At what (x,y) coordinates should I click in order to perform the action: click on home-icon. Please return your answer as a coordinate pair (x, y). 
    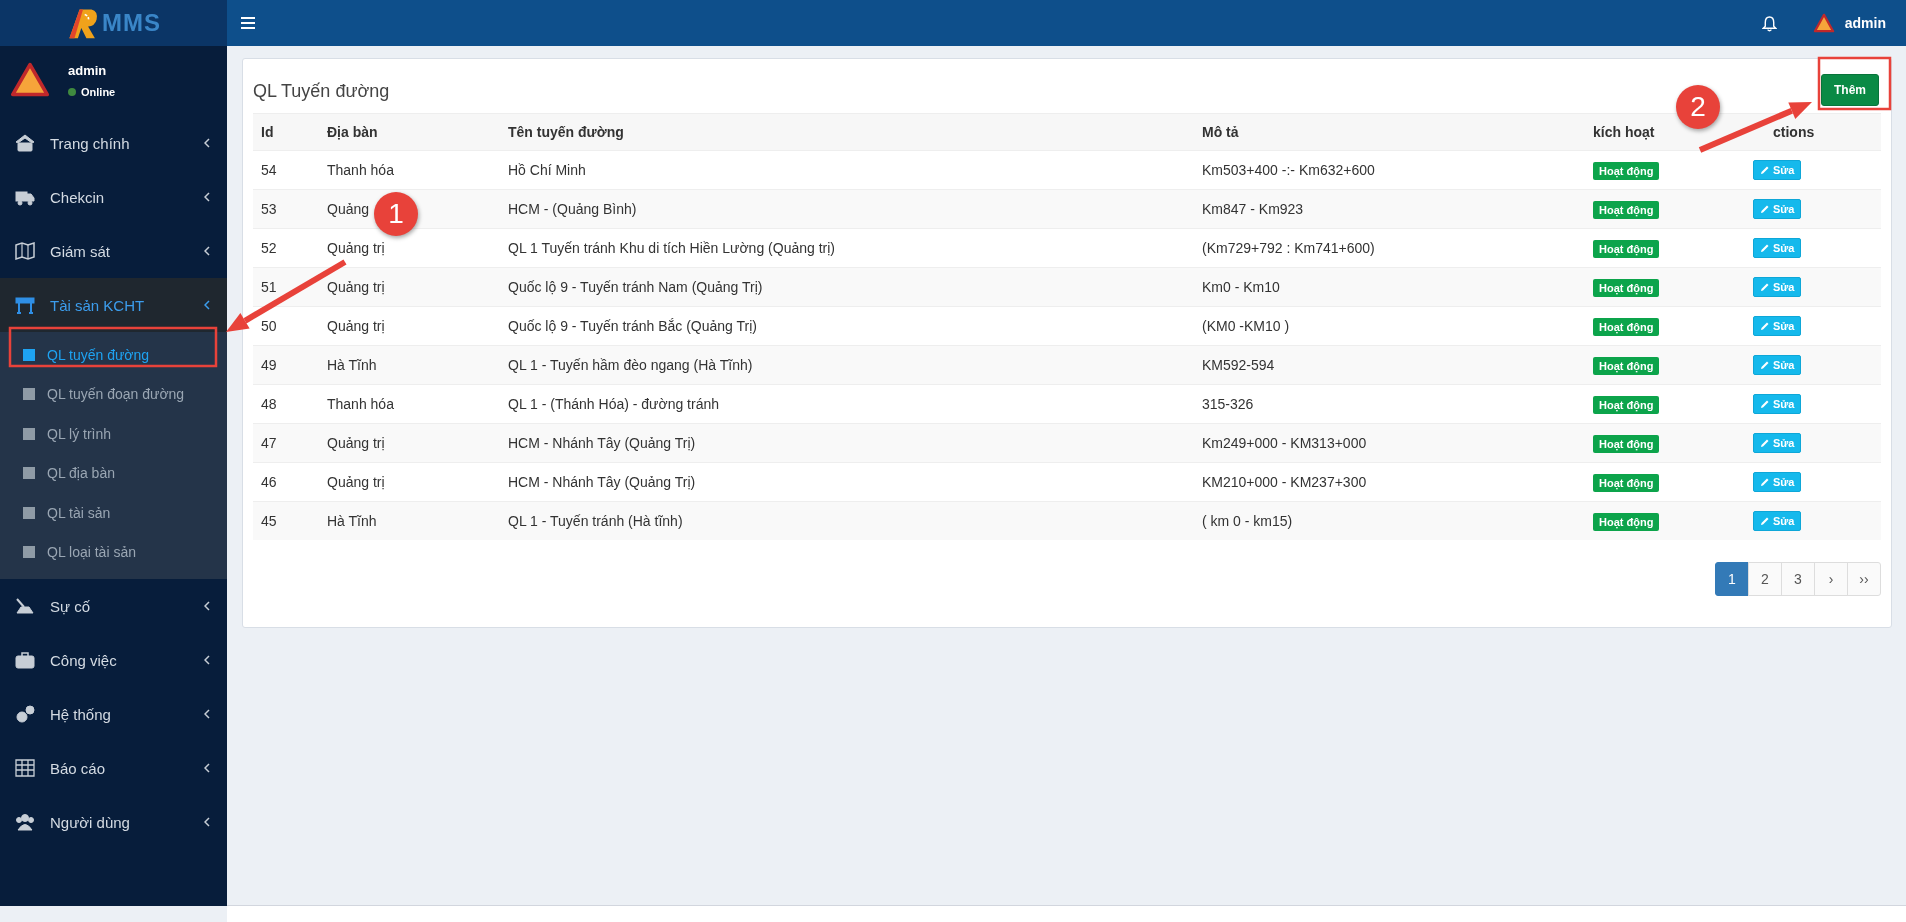
    Looking at the image, I should click on (25, 143).